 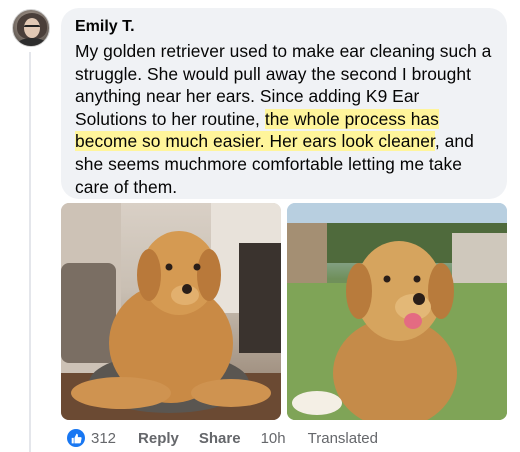 I want to click on translated-label: Translated, so click(x=343, y=438).